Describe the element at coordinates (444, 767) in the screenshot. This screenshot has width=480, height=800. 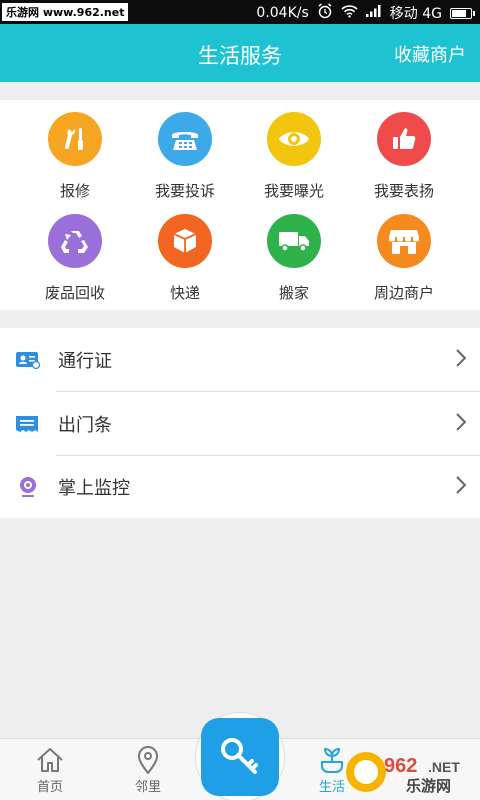
I see `svg-text: .NET` at that location.